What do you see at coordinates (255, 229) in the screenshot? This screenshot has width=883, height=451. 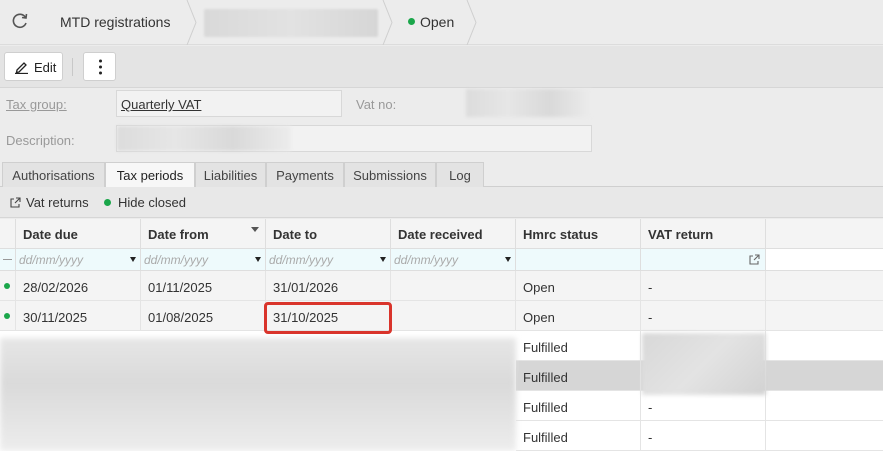 I see `sort-desc-icon` at bounding box center [255, 229].